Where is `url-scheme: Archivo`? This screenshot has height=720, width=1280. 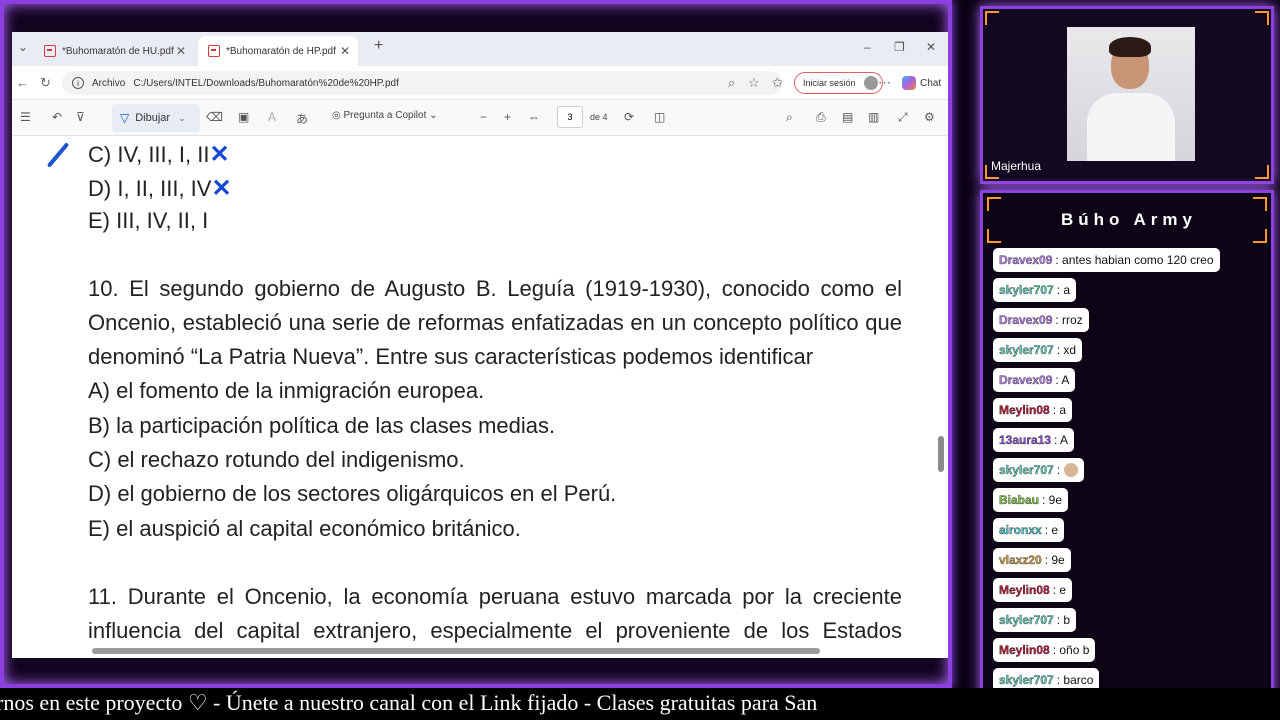 url-scheme: Archivo is located at coordinates (109, 83).